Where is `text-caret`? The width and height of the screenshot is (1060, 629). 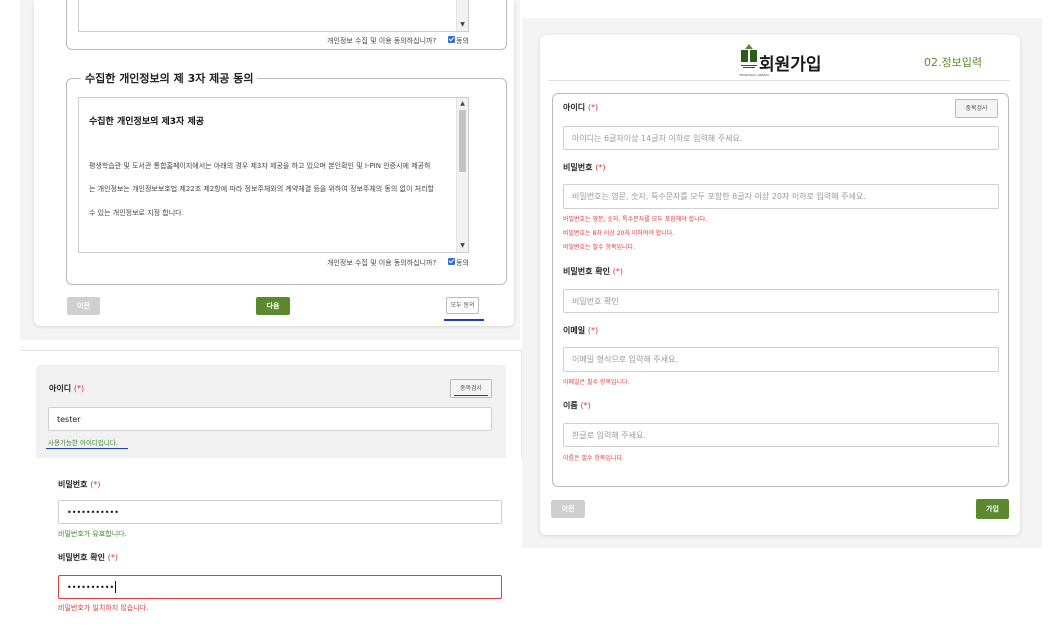
text-caret is located at coordinates (116, 587).